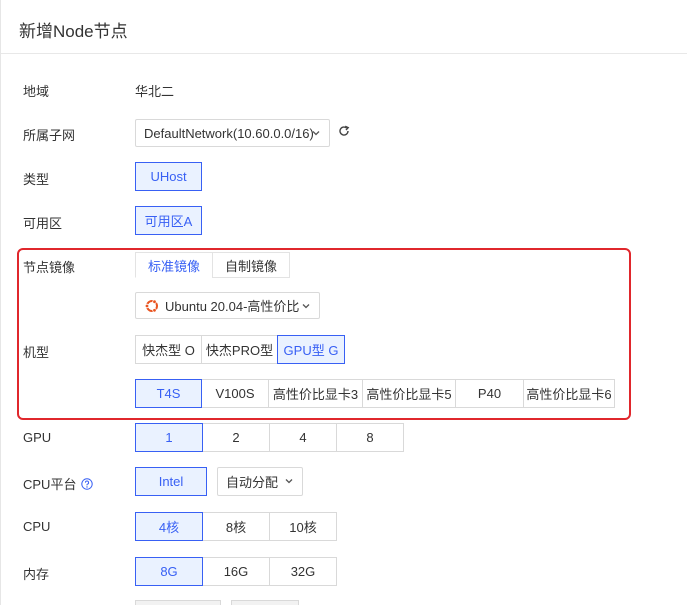 This screenshot has height=605, width=687. I want to click on gpu-count-1: 1, so click(169, 437).